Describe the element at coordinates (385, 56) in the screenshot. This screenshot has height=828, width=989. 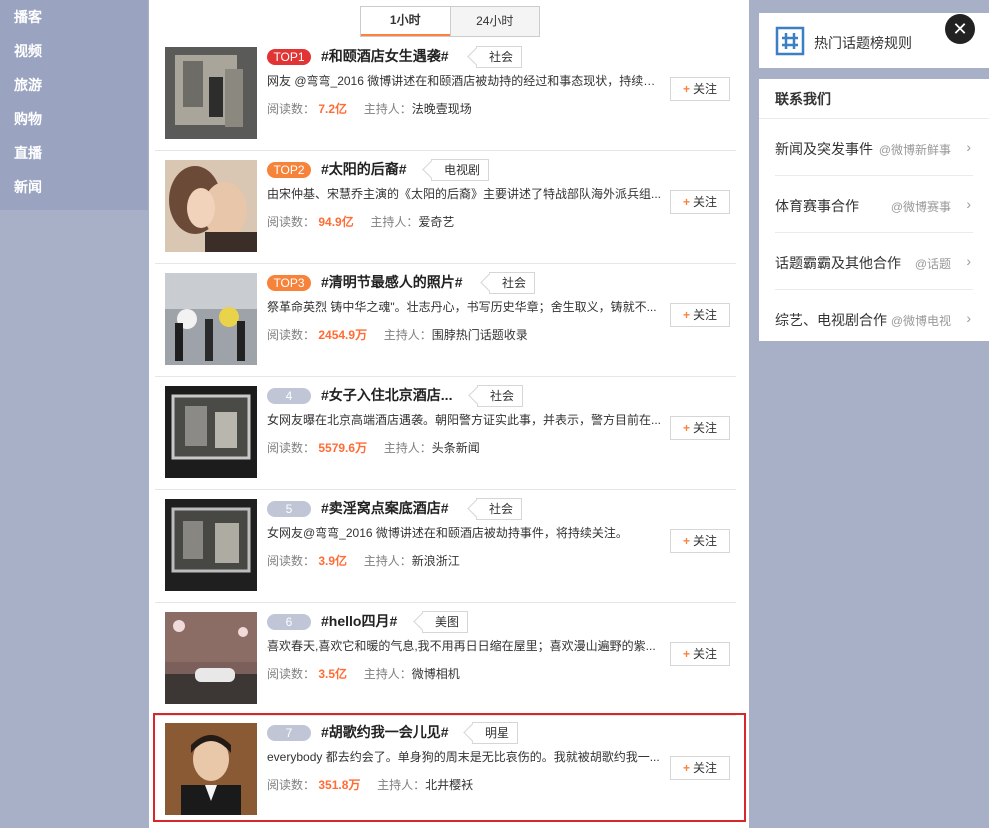
I see `topic-title: #和颐酒店女生遇袭#` at that location.